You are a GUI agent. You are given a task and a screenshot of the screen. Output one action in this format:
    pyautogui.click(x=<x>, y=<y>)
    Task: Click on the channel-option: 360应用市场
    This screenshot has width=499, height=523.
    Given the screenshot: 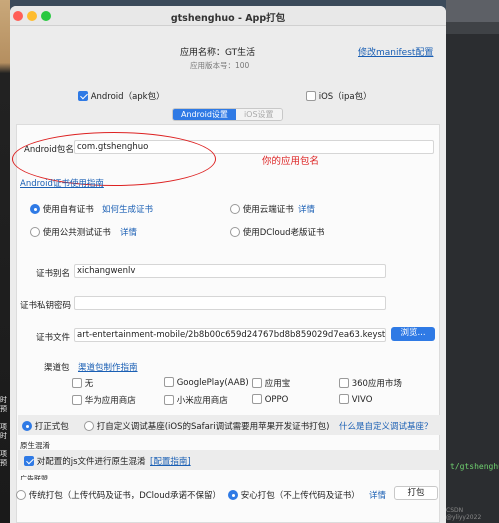 What is the action you would take?
    pyautogui.click(x=370, y=383)
    